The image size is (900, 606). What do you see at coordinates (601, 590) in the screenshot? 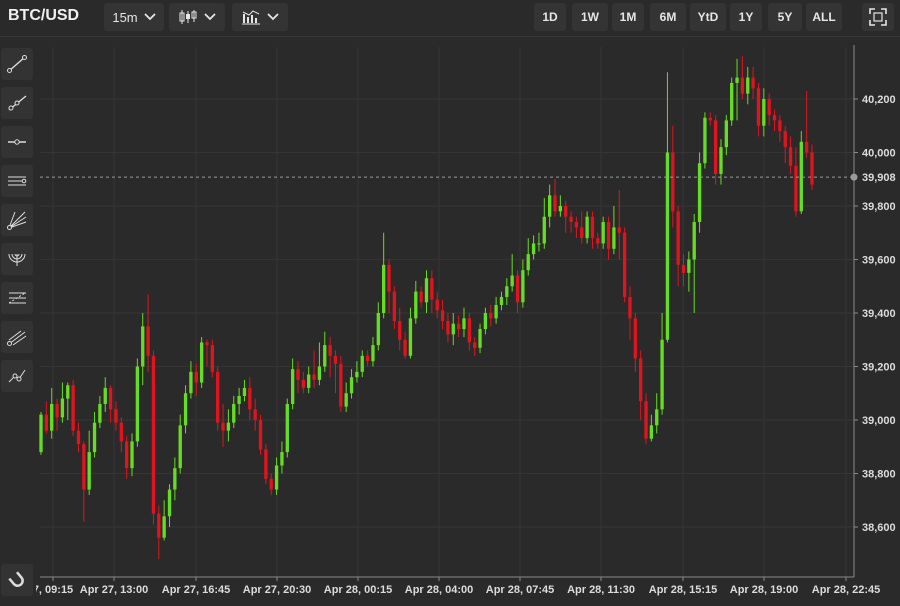
I see `x-tick-label: Apr 28, 11:30` at bounding box center [601, 590].